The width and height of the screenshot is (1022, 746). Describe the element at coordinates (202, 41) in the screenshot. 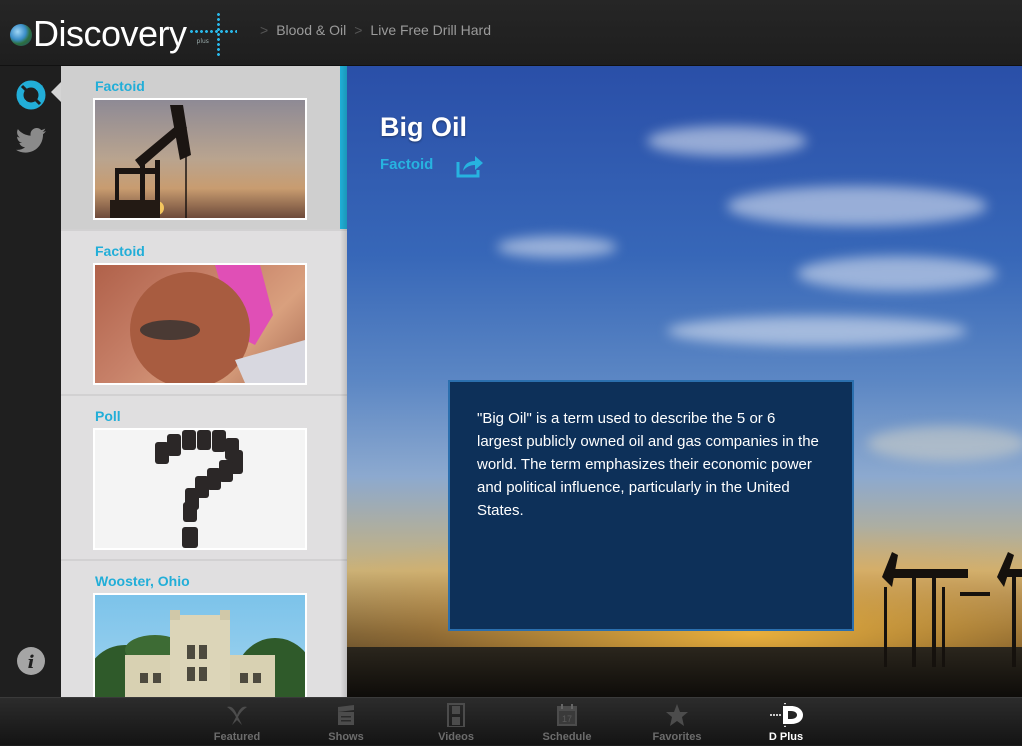

I see `logo-suffix: plus` at that location.